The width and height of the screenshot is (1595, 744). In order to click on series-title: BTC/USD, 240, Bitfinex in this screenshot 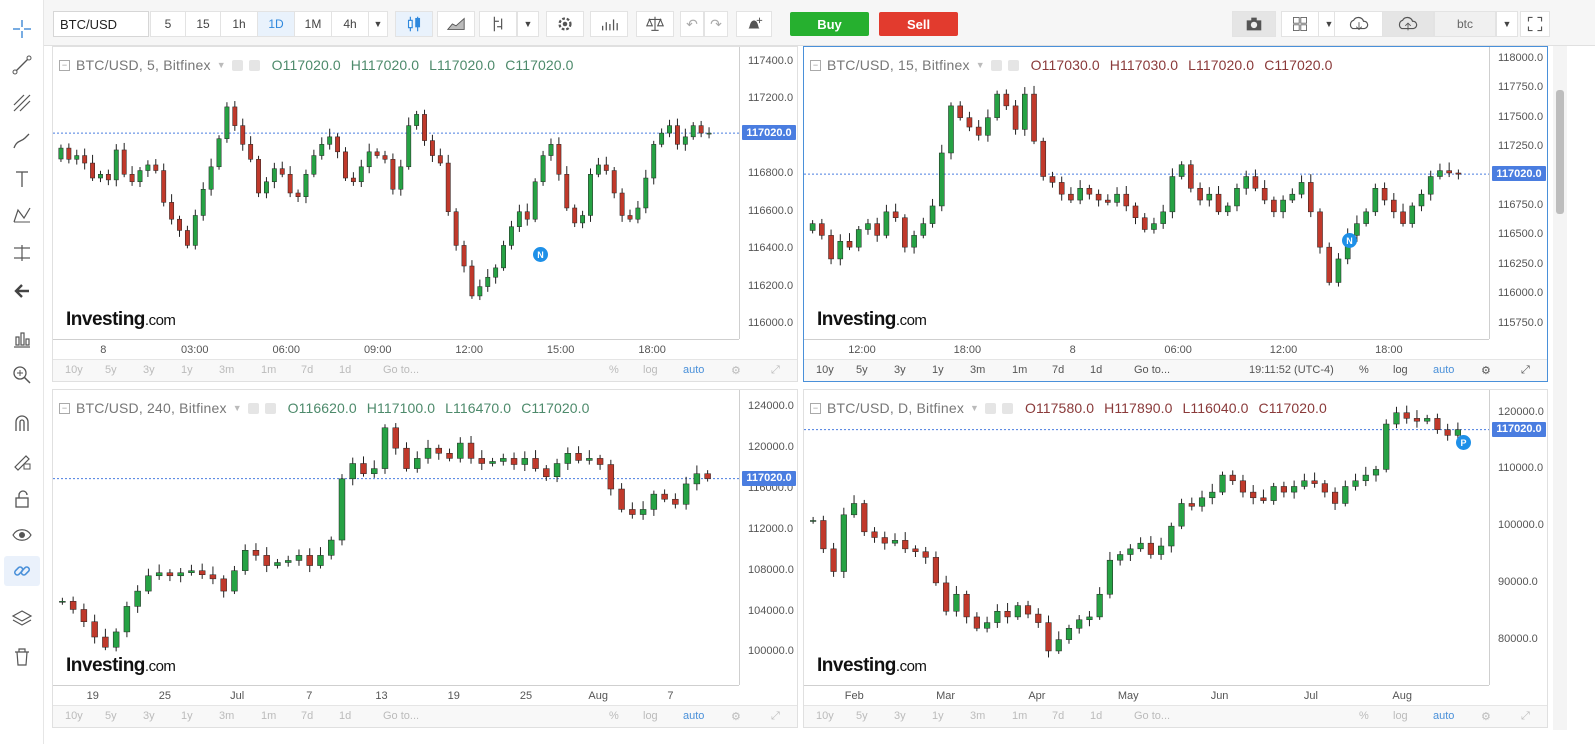, I will do `click(151, 408)`.